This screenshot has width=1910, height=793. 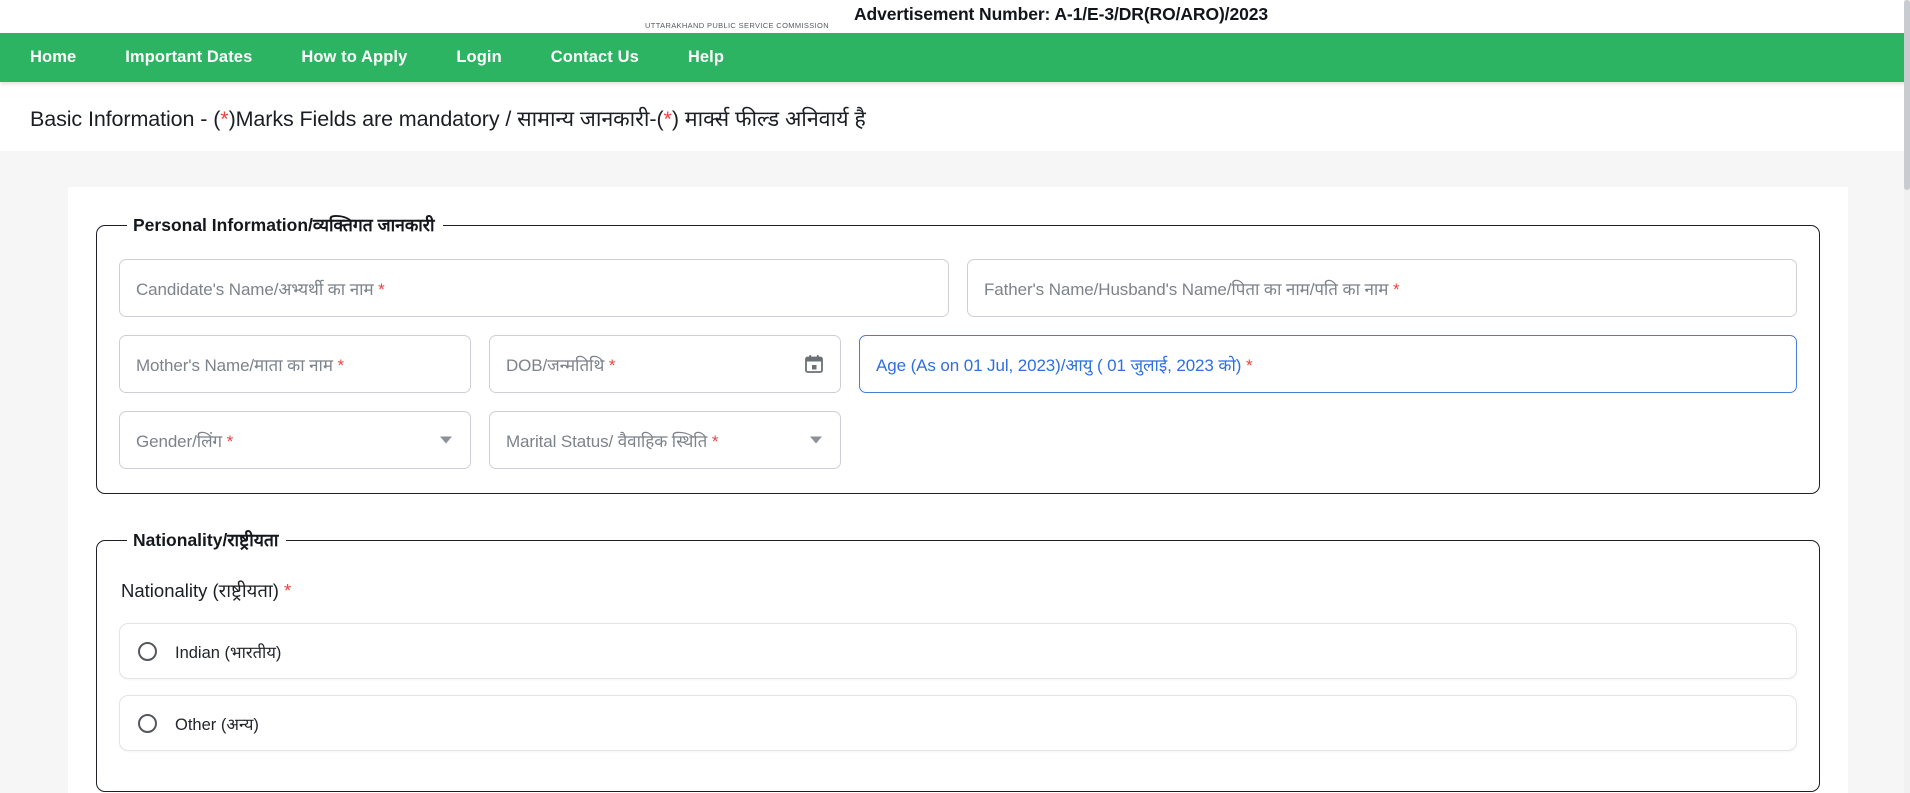 What do you see at coordinates (534, 288) in the screenshot?
I see `candidate-name-field: Candidate's Name/अभ्यर्थी का नाम *` at bounding box center [534, 288].